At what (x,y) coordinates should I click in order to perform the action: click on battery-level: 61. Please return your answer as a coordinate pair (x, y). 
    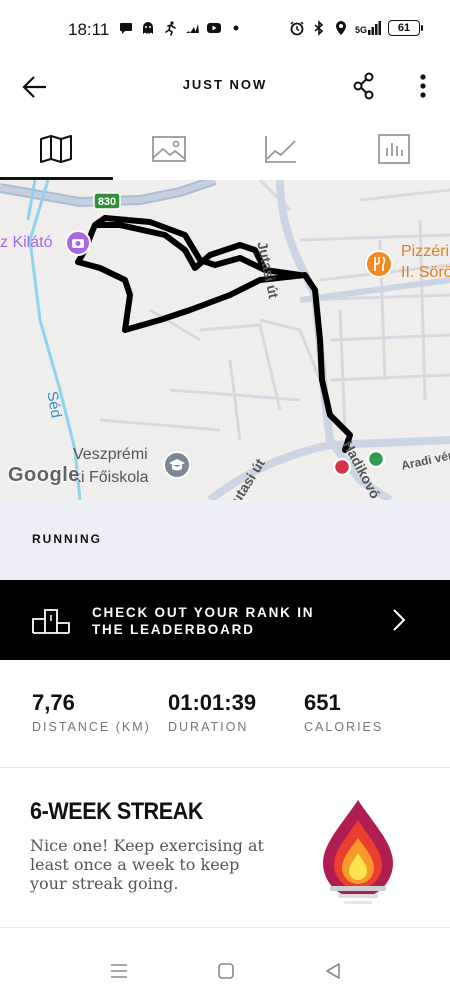
    Looking at the image, I should click on (404, 28).